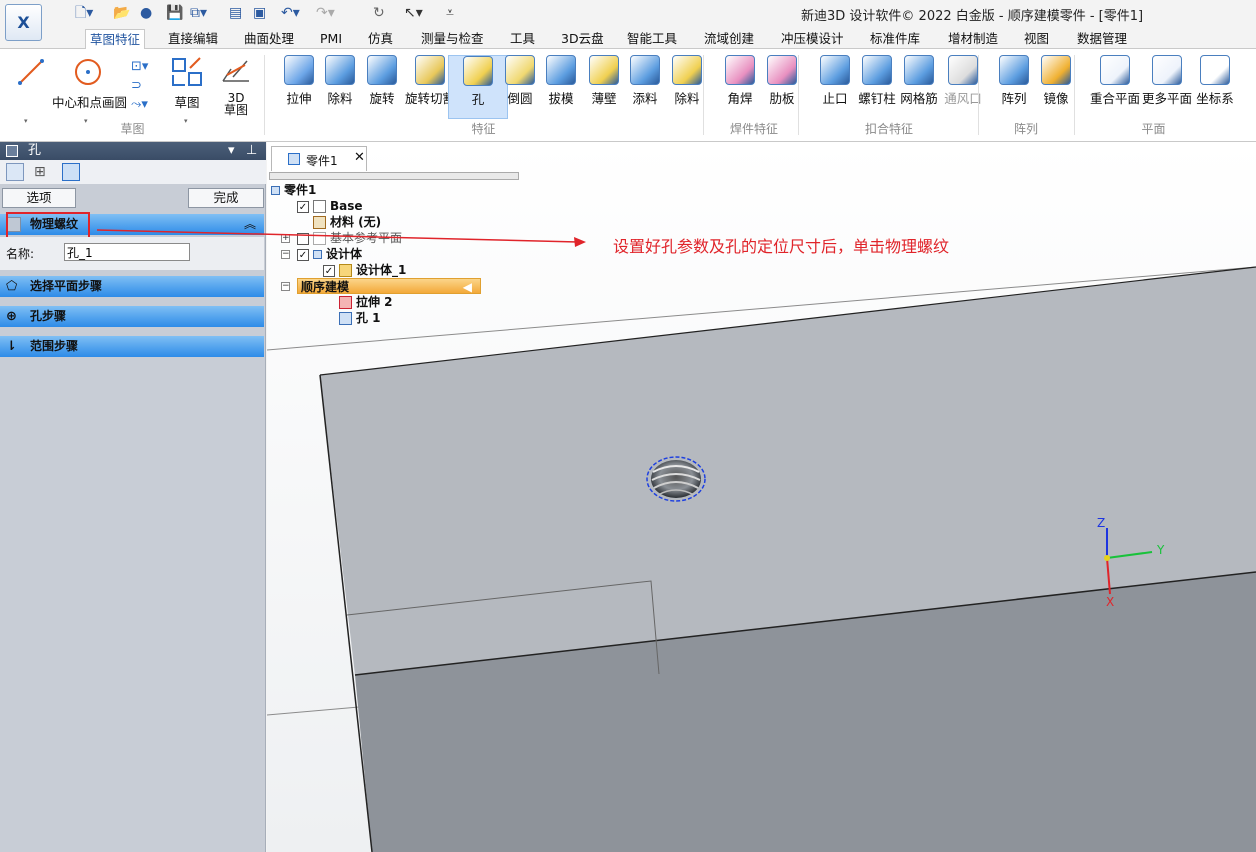  What do you see at coordinates (132, 346) in the screenshot?
I see `step-extent: ⇂ 范围步骤` at bounding box center [132, 346].